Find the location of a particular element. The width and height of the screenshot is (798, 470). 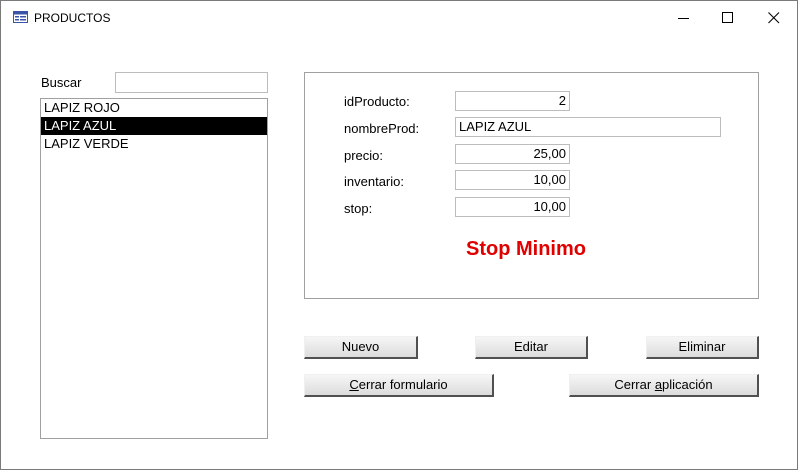

form-icon is located at coordinates (20, 17).